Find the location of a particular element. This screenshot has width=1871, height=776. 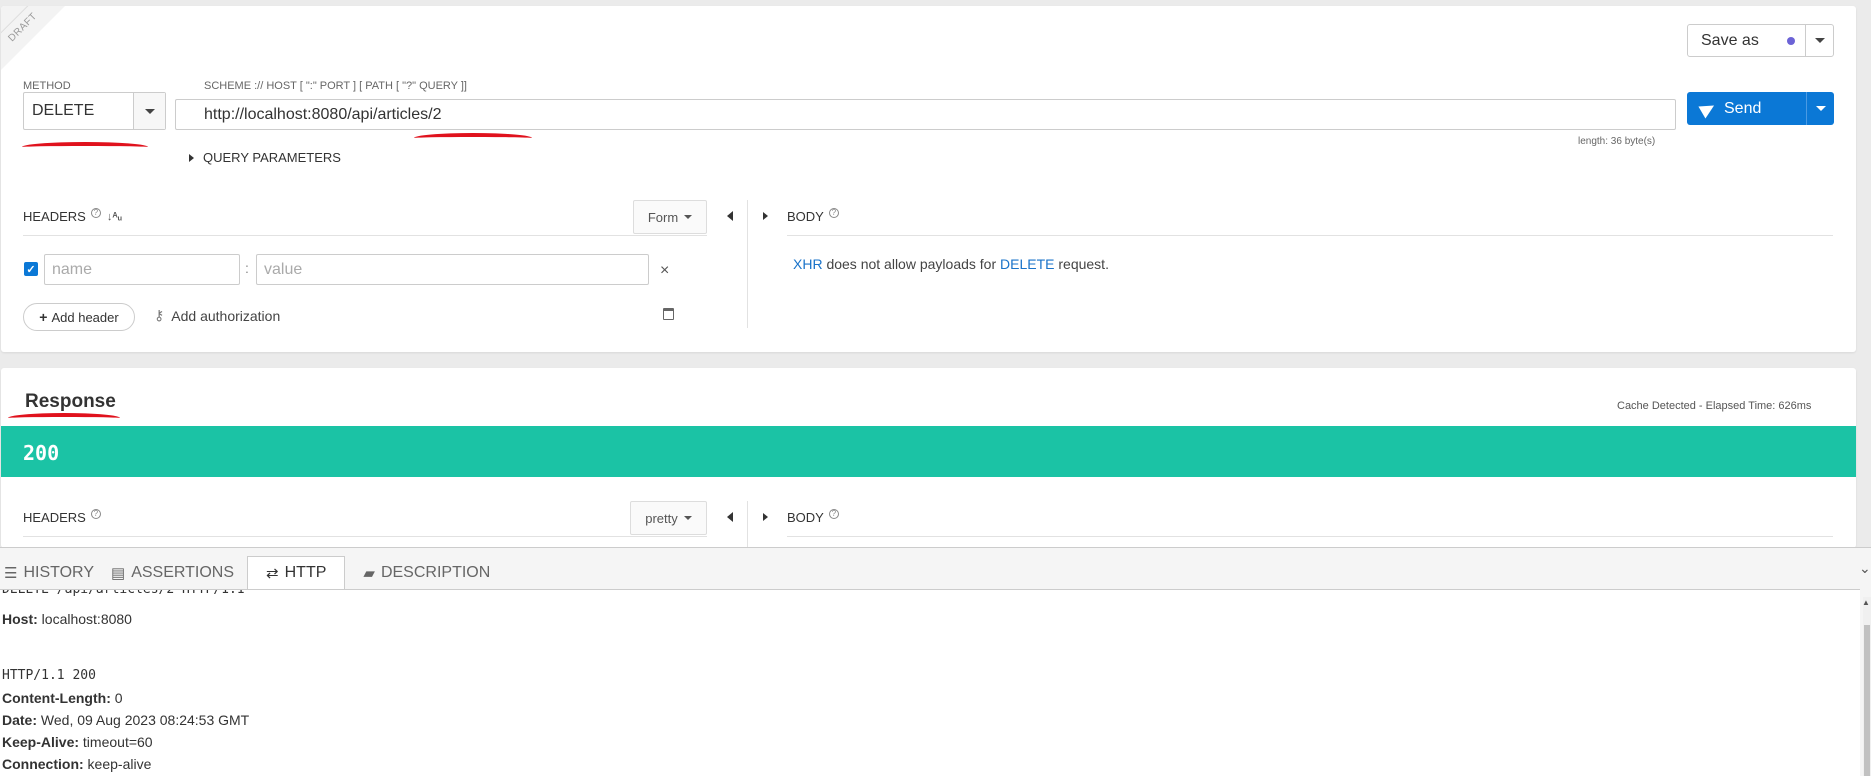

sort-alpha-icon: ↓ᴬᵤ is located at coordinates (114, 217).